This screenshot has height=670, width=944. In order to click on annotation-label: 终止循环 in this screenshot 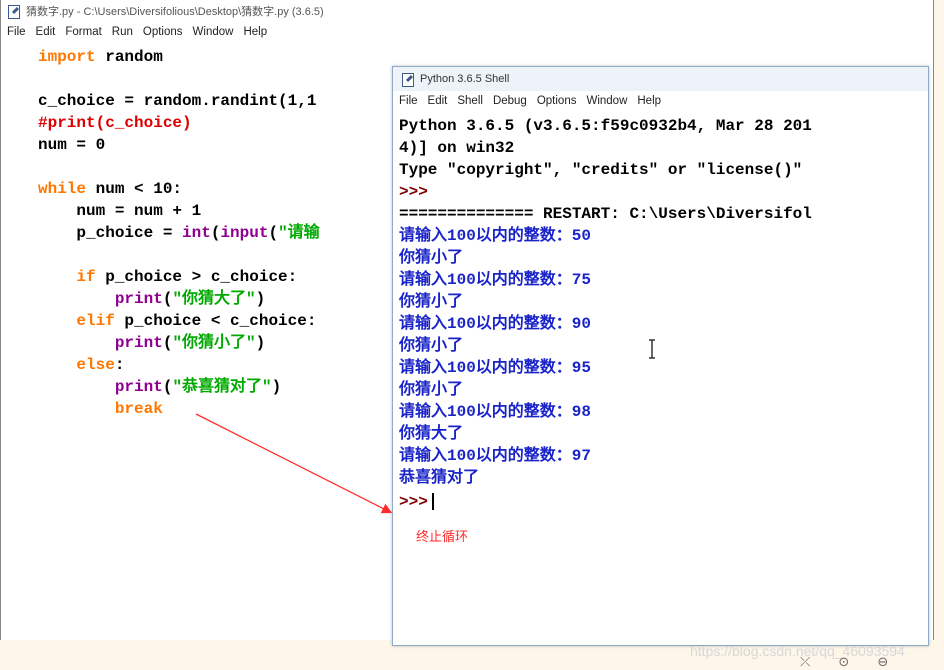, I will do `click(442, 536)`.